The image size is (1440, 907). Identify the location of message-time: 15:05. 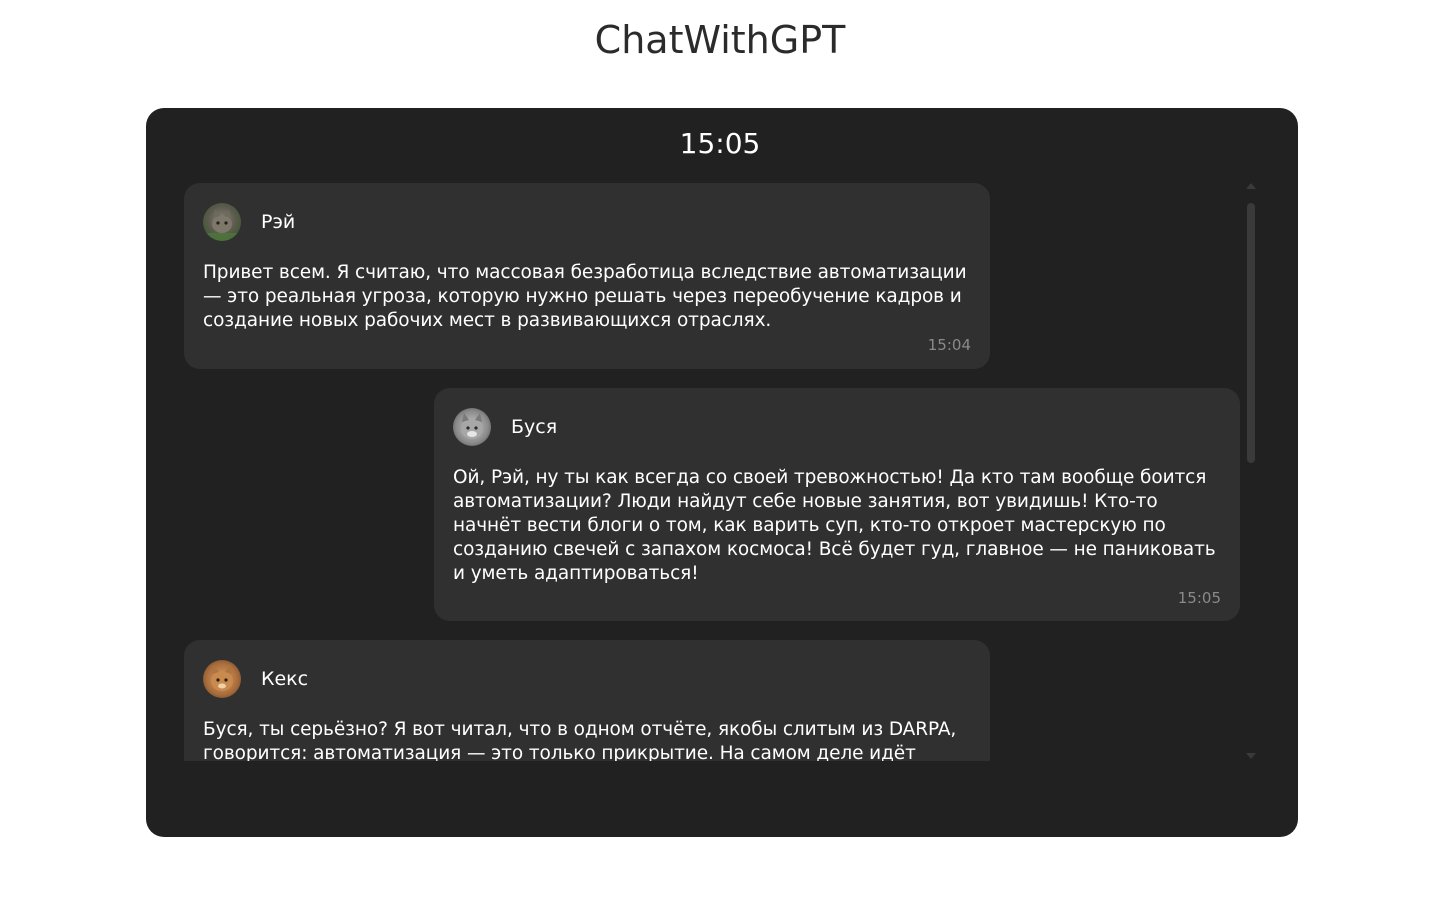
(1199, 598).